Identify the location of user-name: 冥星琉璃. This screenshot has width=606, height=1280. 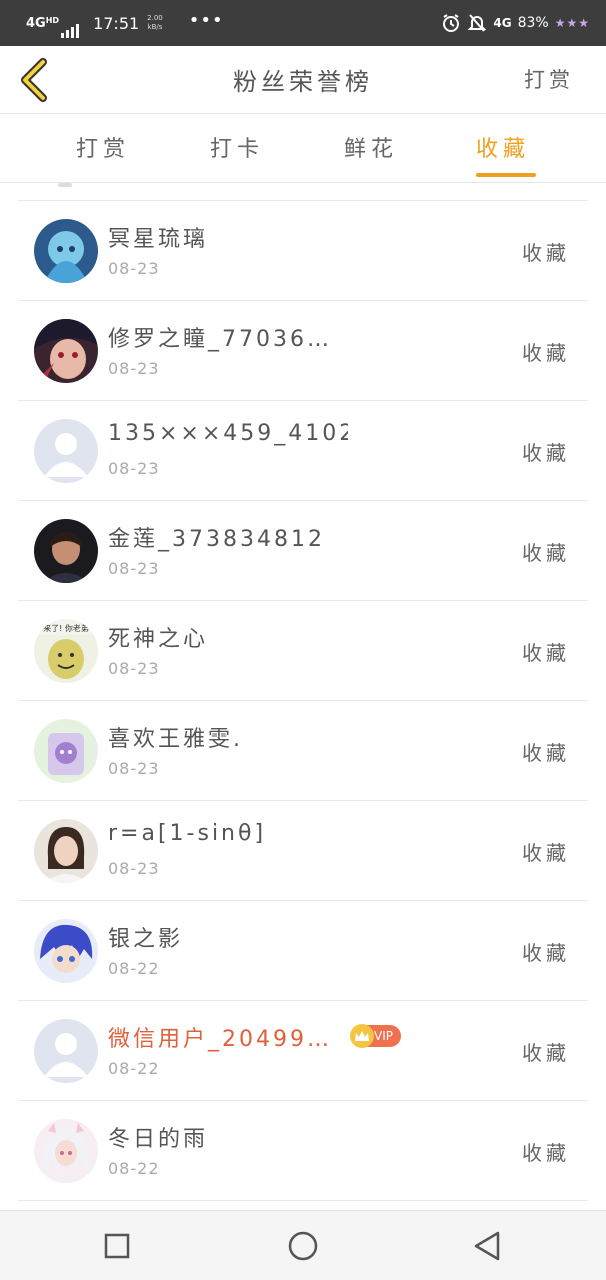
(158, 239).